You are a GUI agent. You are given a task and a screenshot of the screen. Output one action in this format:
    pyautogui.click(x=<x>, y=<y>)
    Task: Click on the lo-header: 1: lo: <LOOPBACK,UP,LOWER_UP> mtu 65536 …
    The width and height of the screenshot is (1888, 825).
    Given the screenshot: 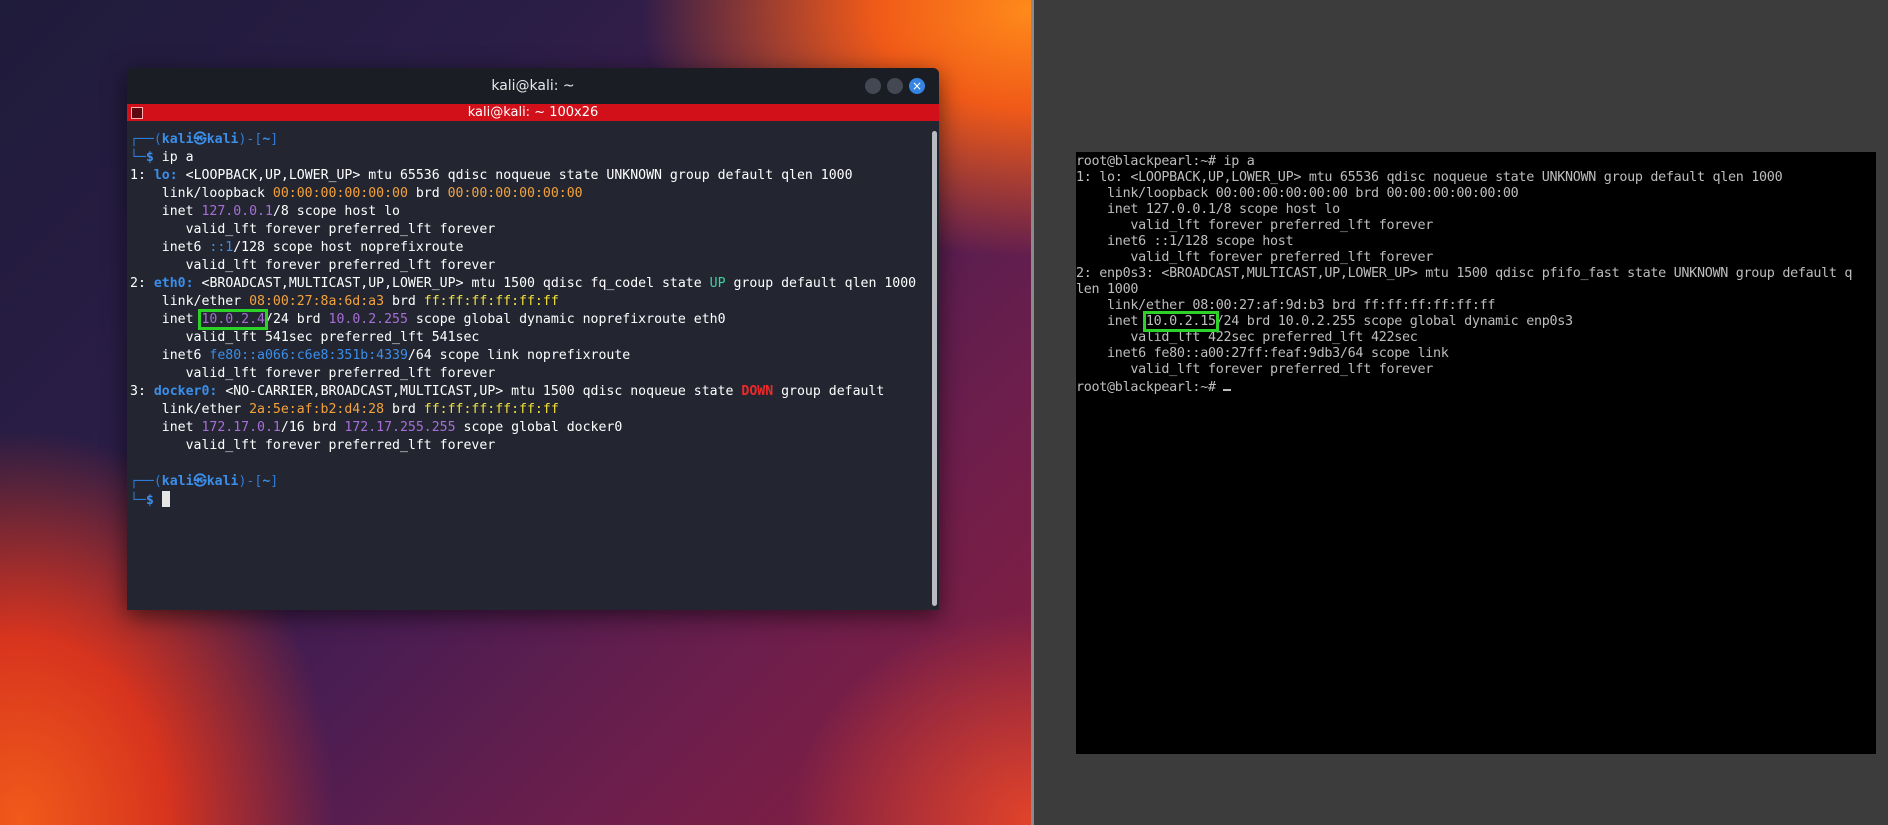 What is the action you would take?
    pyautogui.click(x=491, y=175)
    